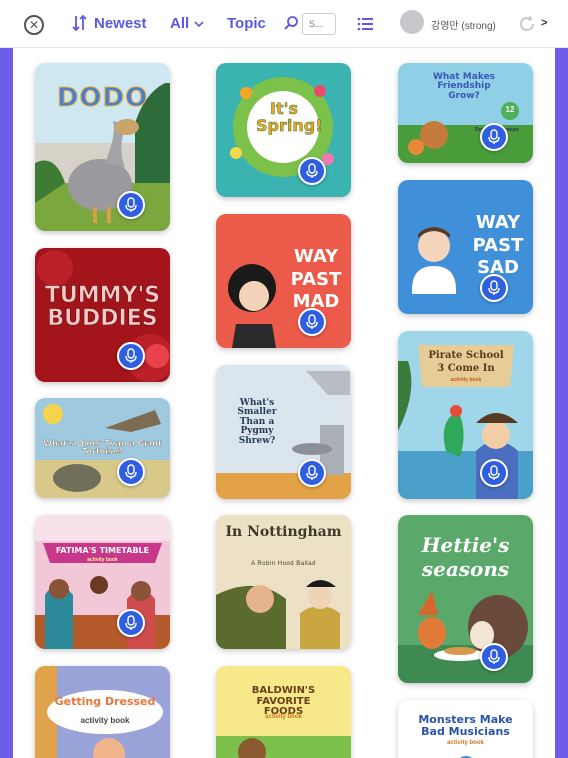 The image size is (568, 758). What do you see at coordinates (120, 23) in the screenshot?
I see `sort-label: Newest` at bounding box center [120, 23].